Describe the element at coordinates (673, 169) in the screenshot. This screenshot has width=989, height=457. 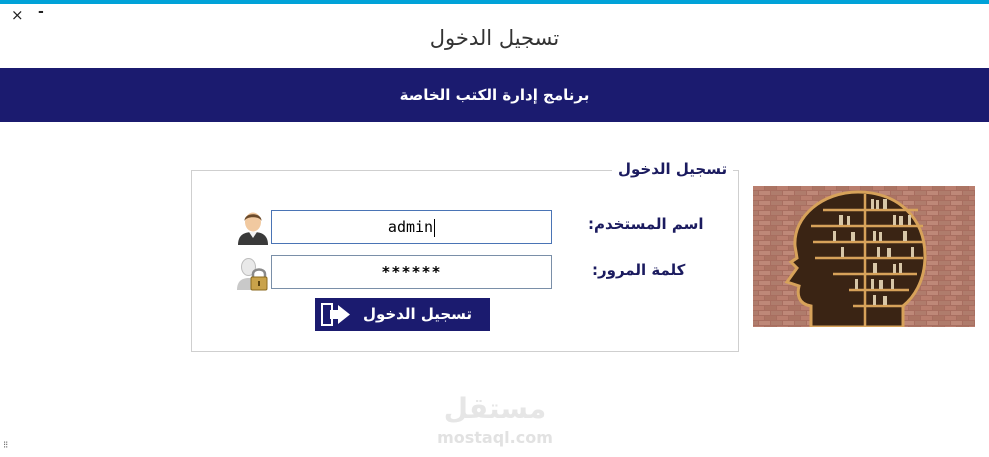
I see `login-groupbox-legend: تسجيل الدخول` at that location.